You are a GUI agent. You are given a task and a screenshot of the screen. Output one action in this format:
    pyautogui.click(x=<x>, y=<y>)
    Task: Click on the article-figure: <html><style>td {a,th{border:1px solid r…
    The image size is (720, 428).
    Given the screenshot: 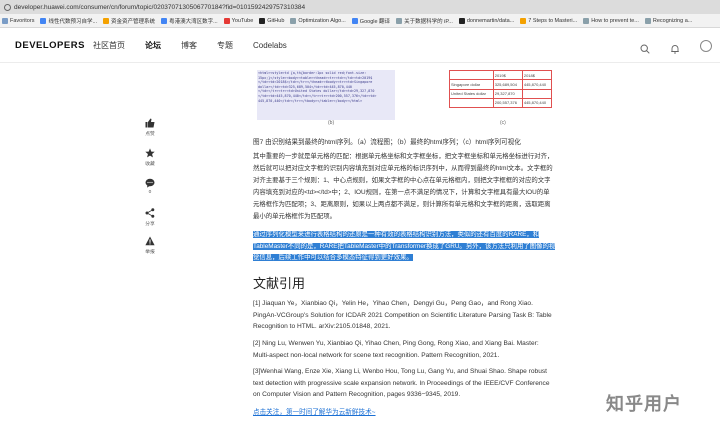 What is the action you would take?
    pyautogui.click(x=403, y=98)
    